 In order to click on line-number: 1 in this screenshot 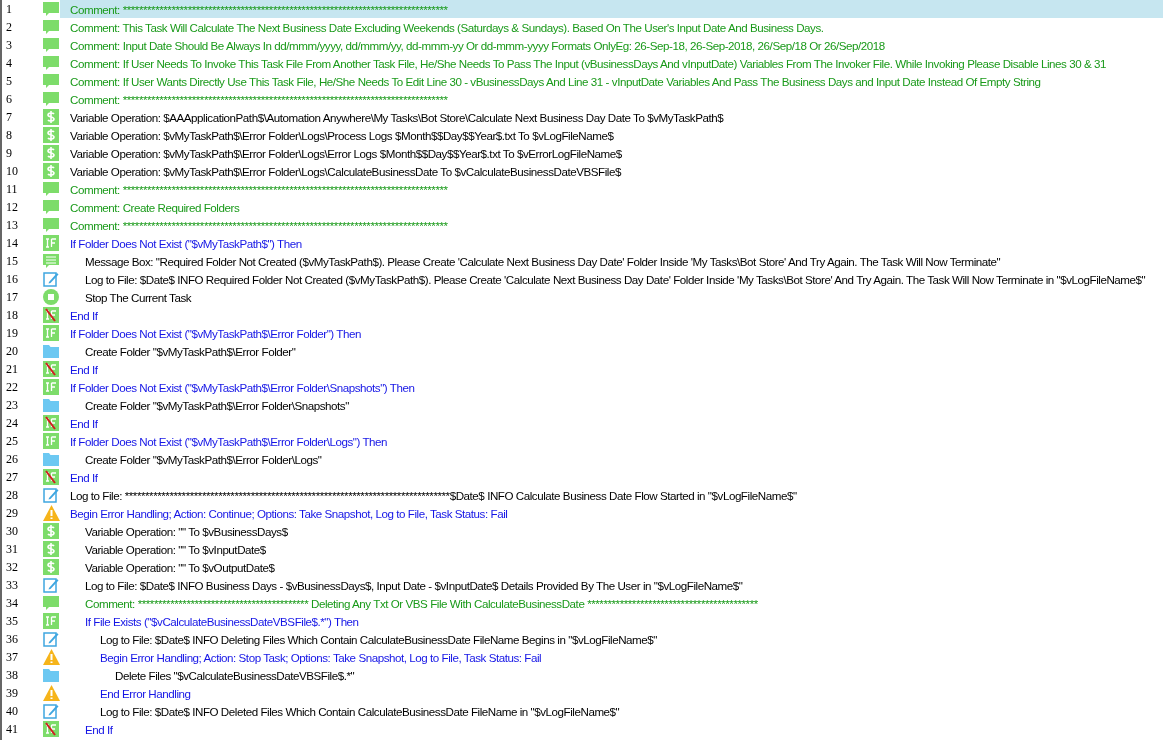, I will do `click(9, 9)`.